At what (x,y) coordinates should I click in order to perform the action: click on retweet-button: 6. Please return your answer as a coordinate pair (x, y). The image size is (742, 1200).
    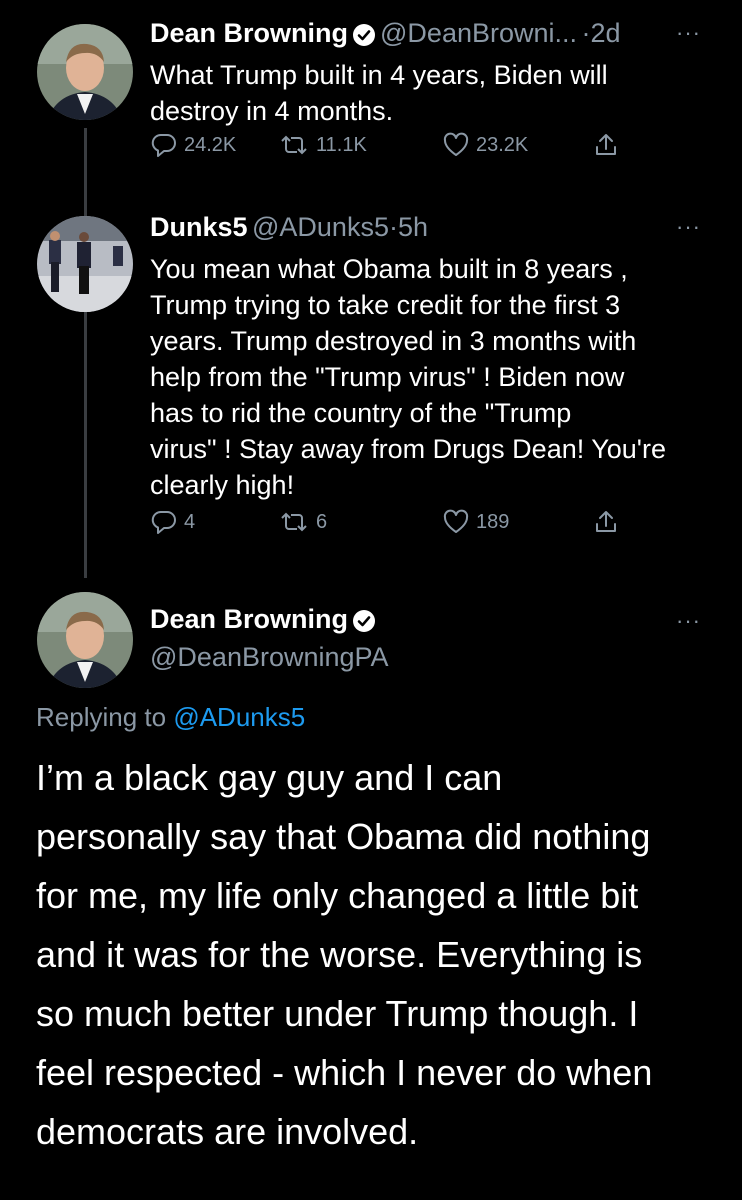
    Looking at the image, I should click on (302, 522).